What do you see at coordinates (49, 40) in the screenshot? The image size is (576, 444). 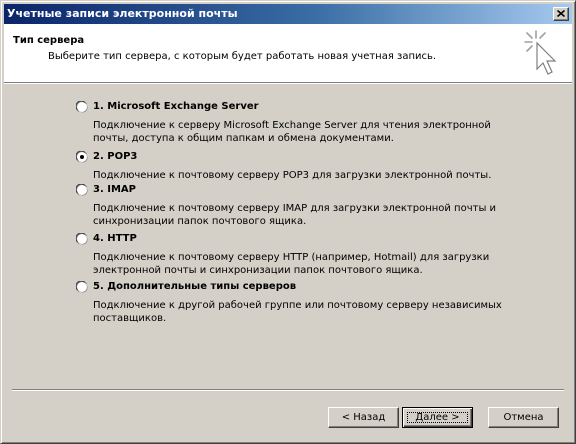 I see `header-title: Тип сервера` at bounding box center [49, 40].